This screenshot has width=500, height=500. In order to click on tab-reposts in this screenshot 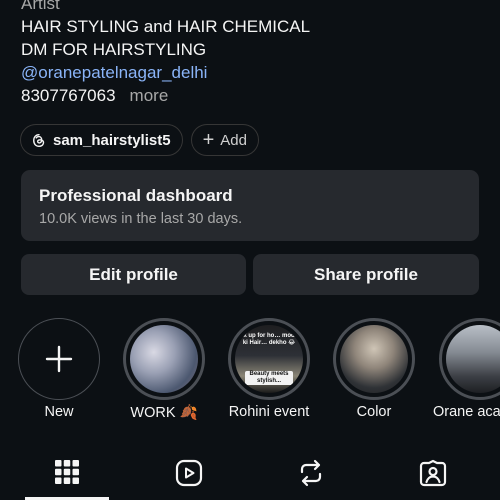, I will do `click(311, 473)`.